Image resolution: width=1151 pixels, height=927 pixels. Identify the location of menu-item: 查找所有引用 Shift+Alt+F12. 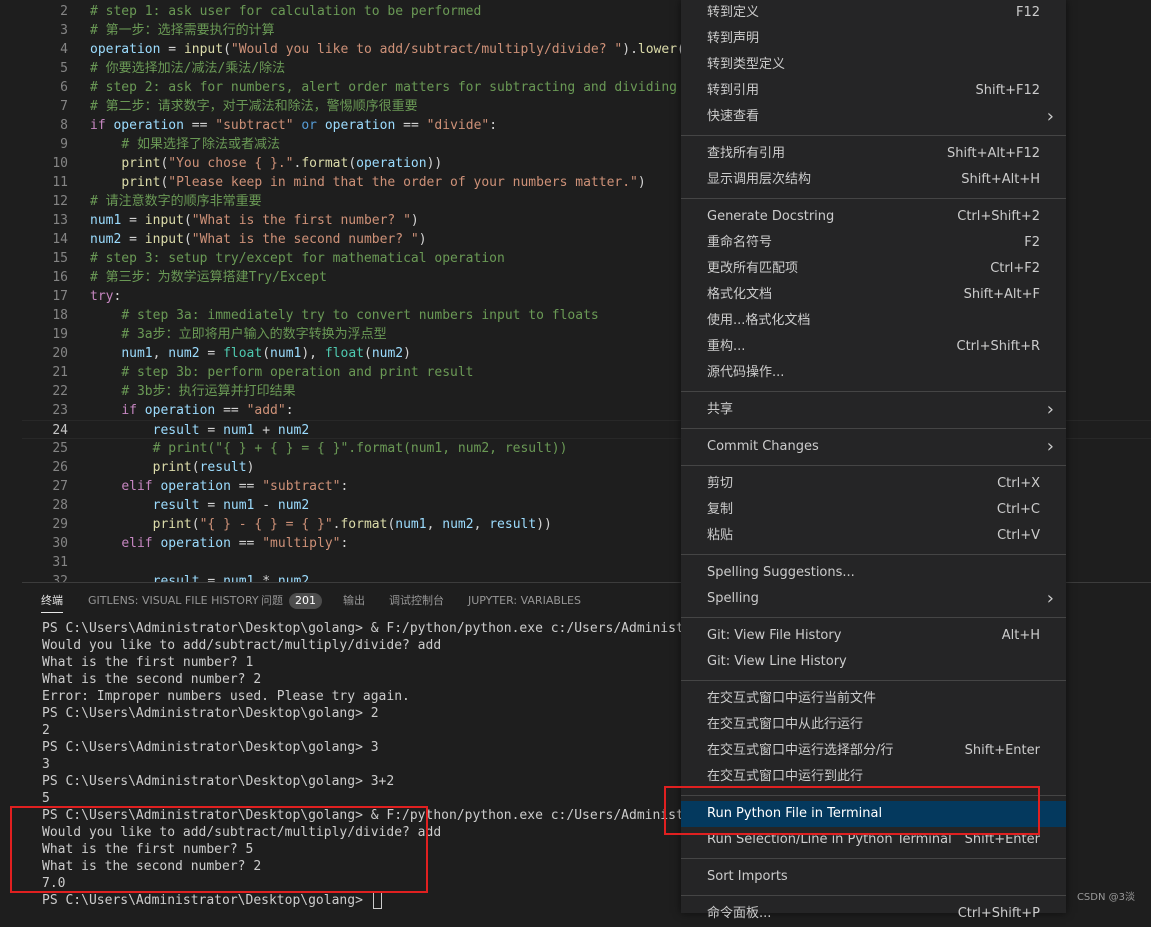
(873, 154).